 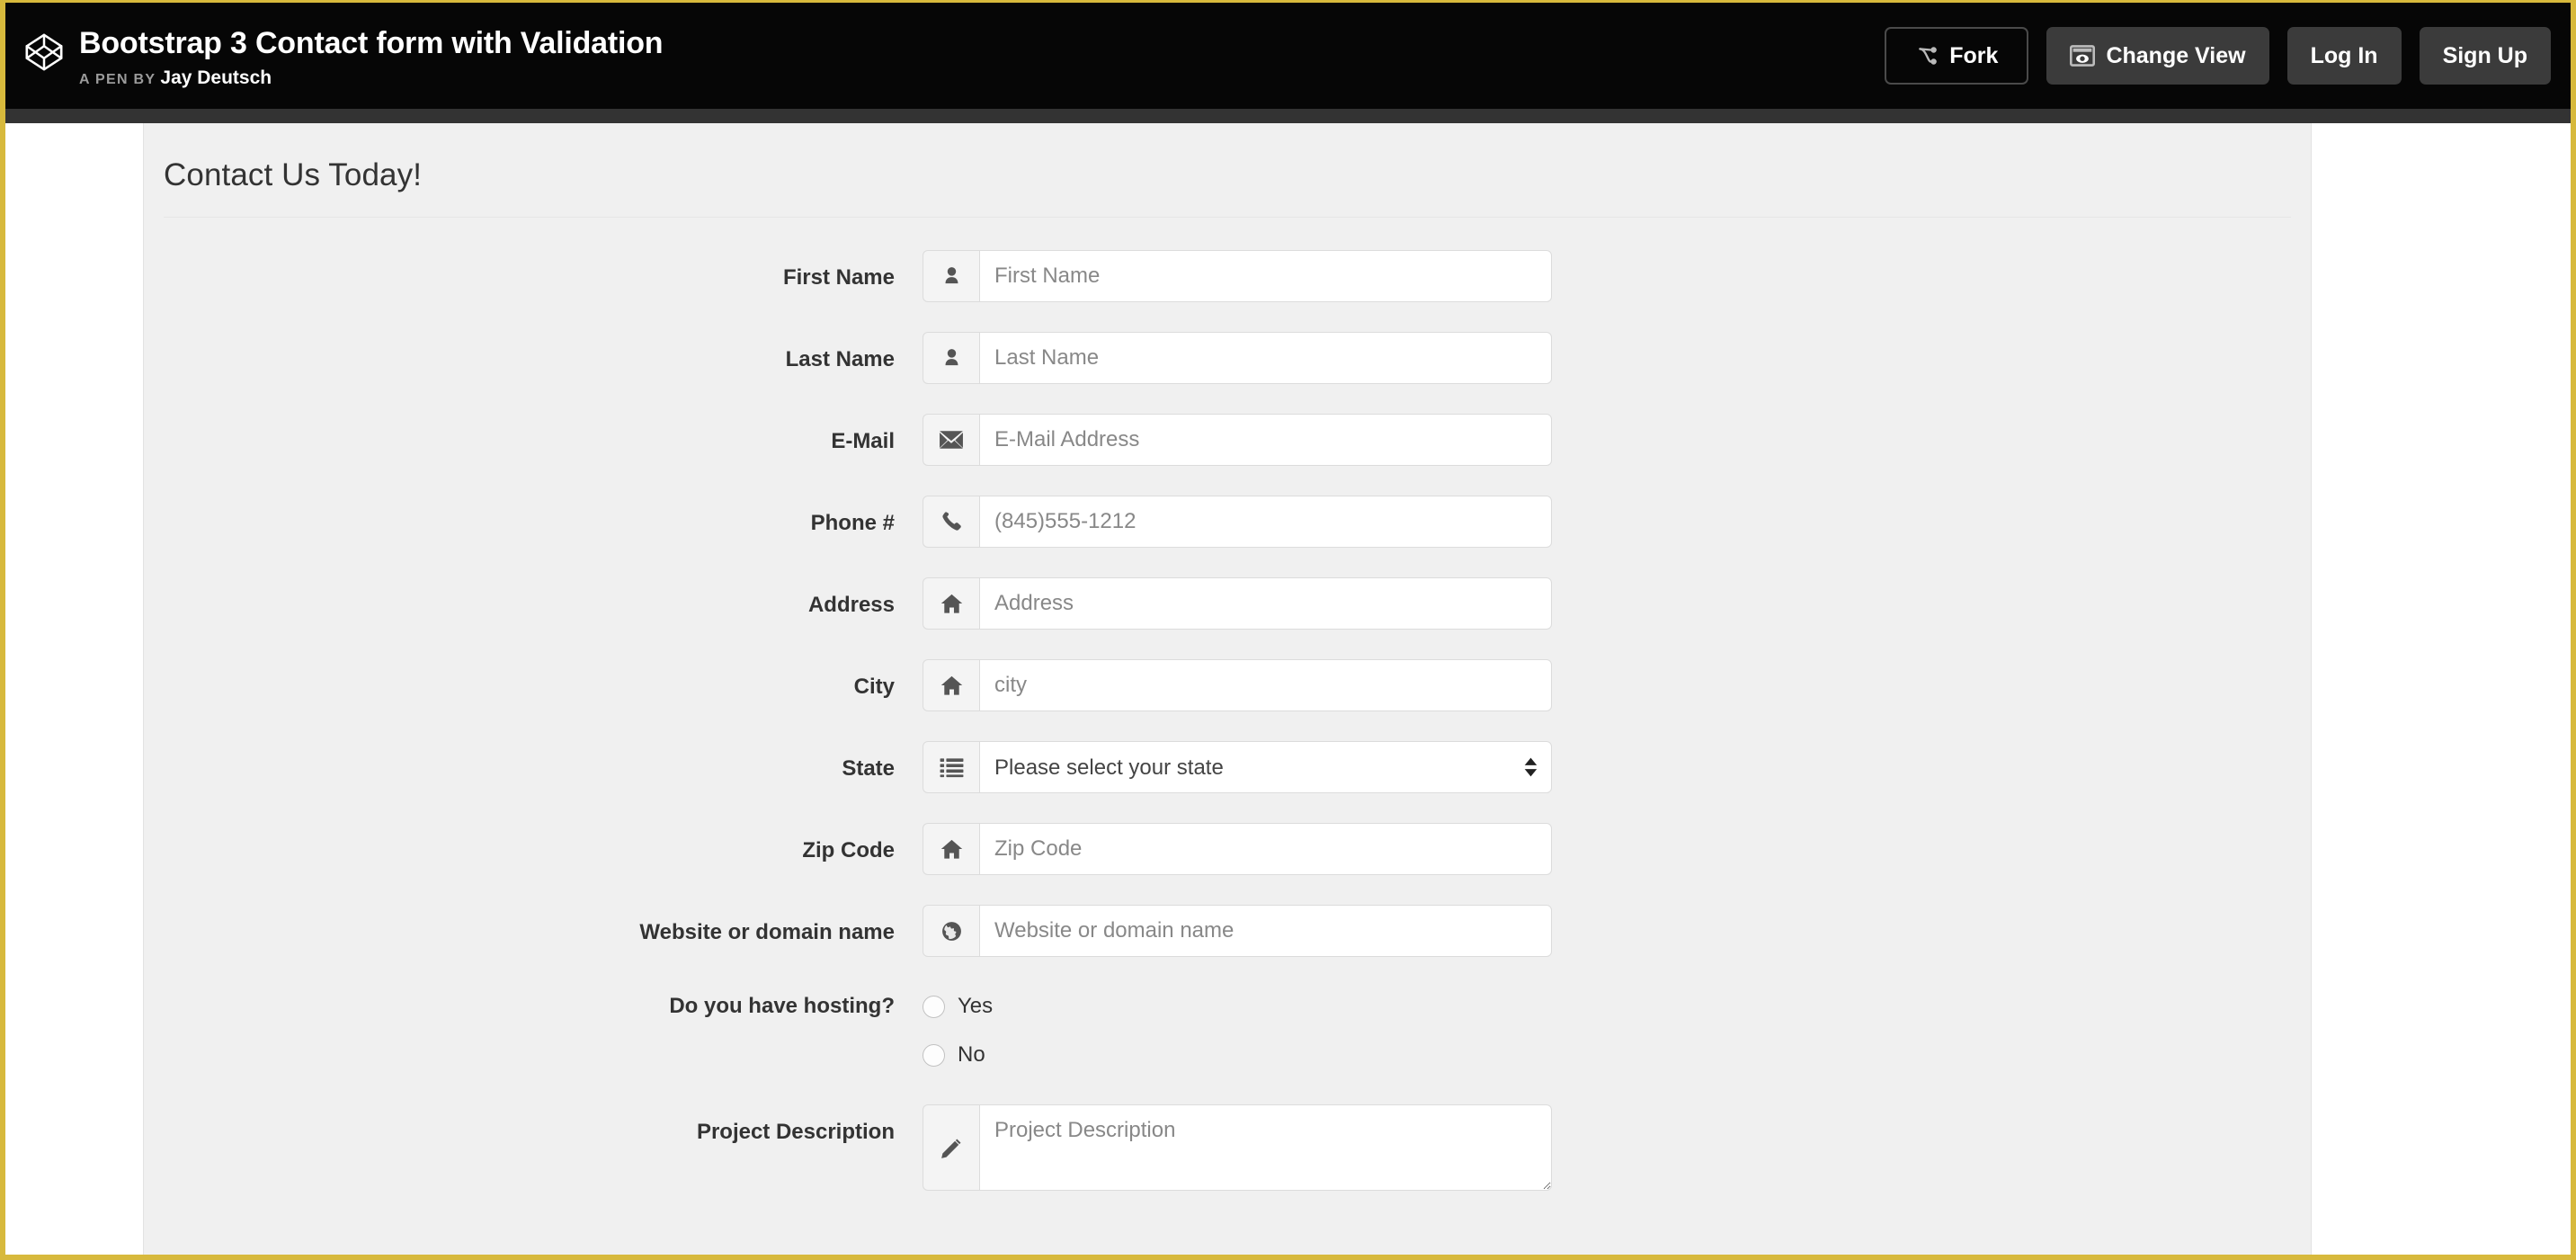 I want to click on form-row-phone: Phone #, so click(x=1227, y=522).